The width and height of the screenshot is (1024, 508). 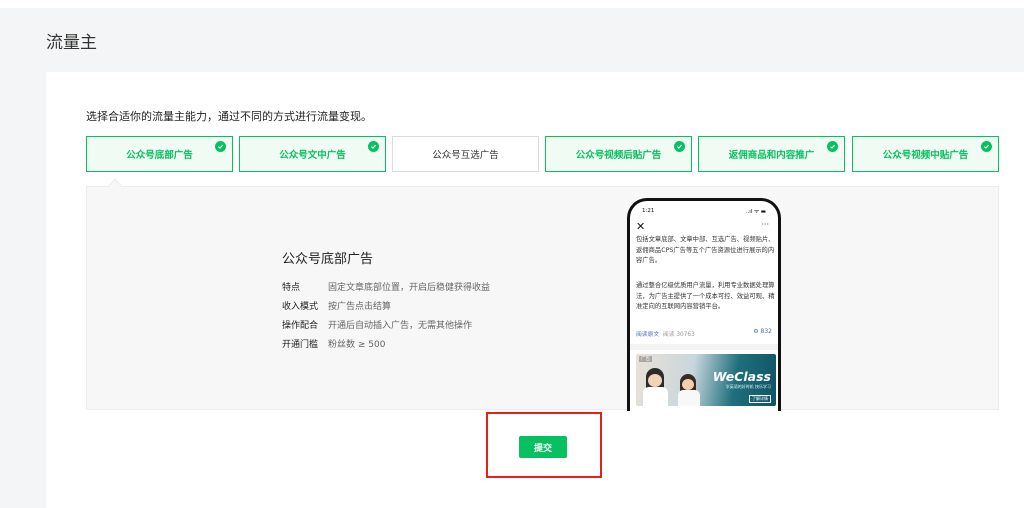 I want to click on tab-label: 公众号底部广告, so click(x=159, y=155).